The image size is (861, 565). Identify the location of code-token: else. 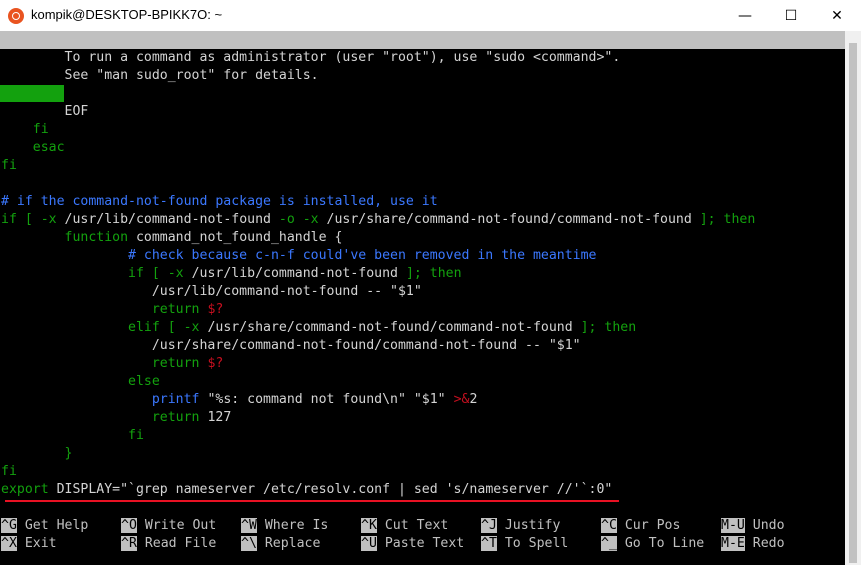
(80, 381).